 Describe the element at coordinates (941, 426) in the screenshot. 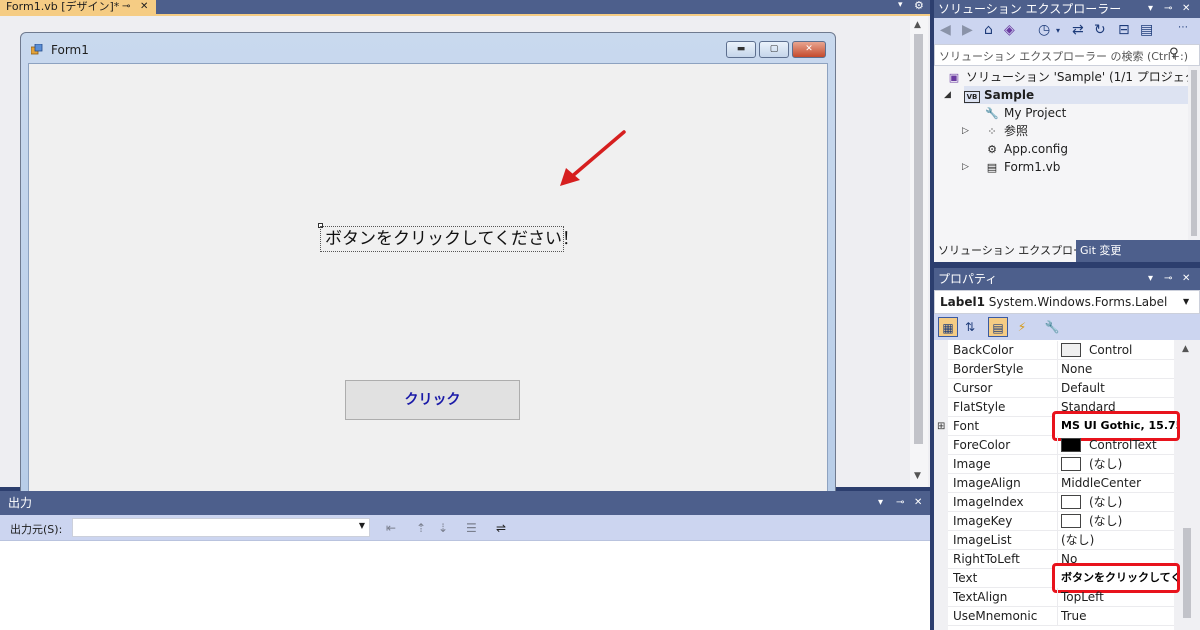

I see `expand-icon: ⊞` at that location.